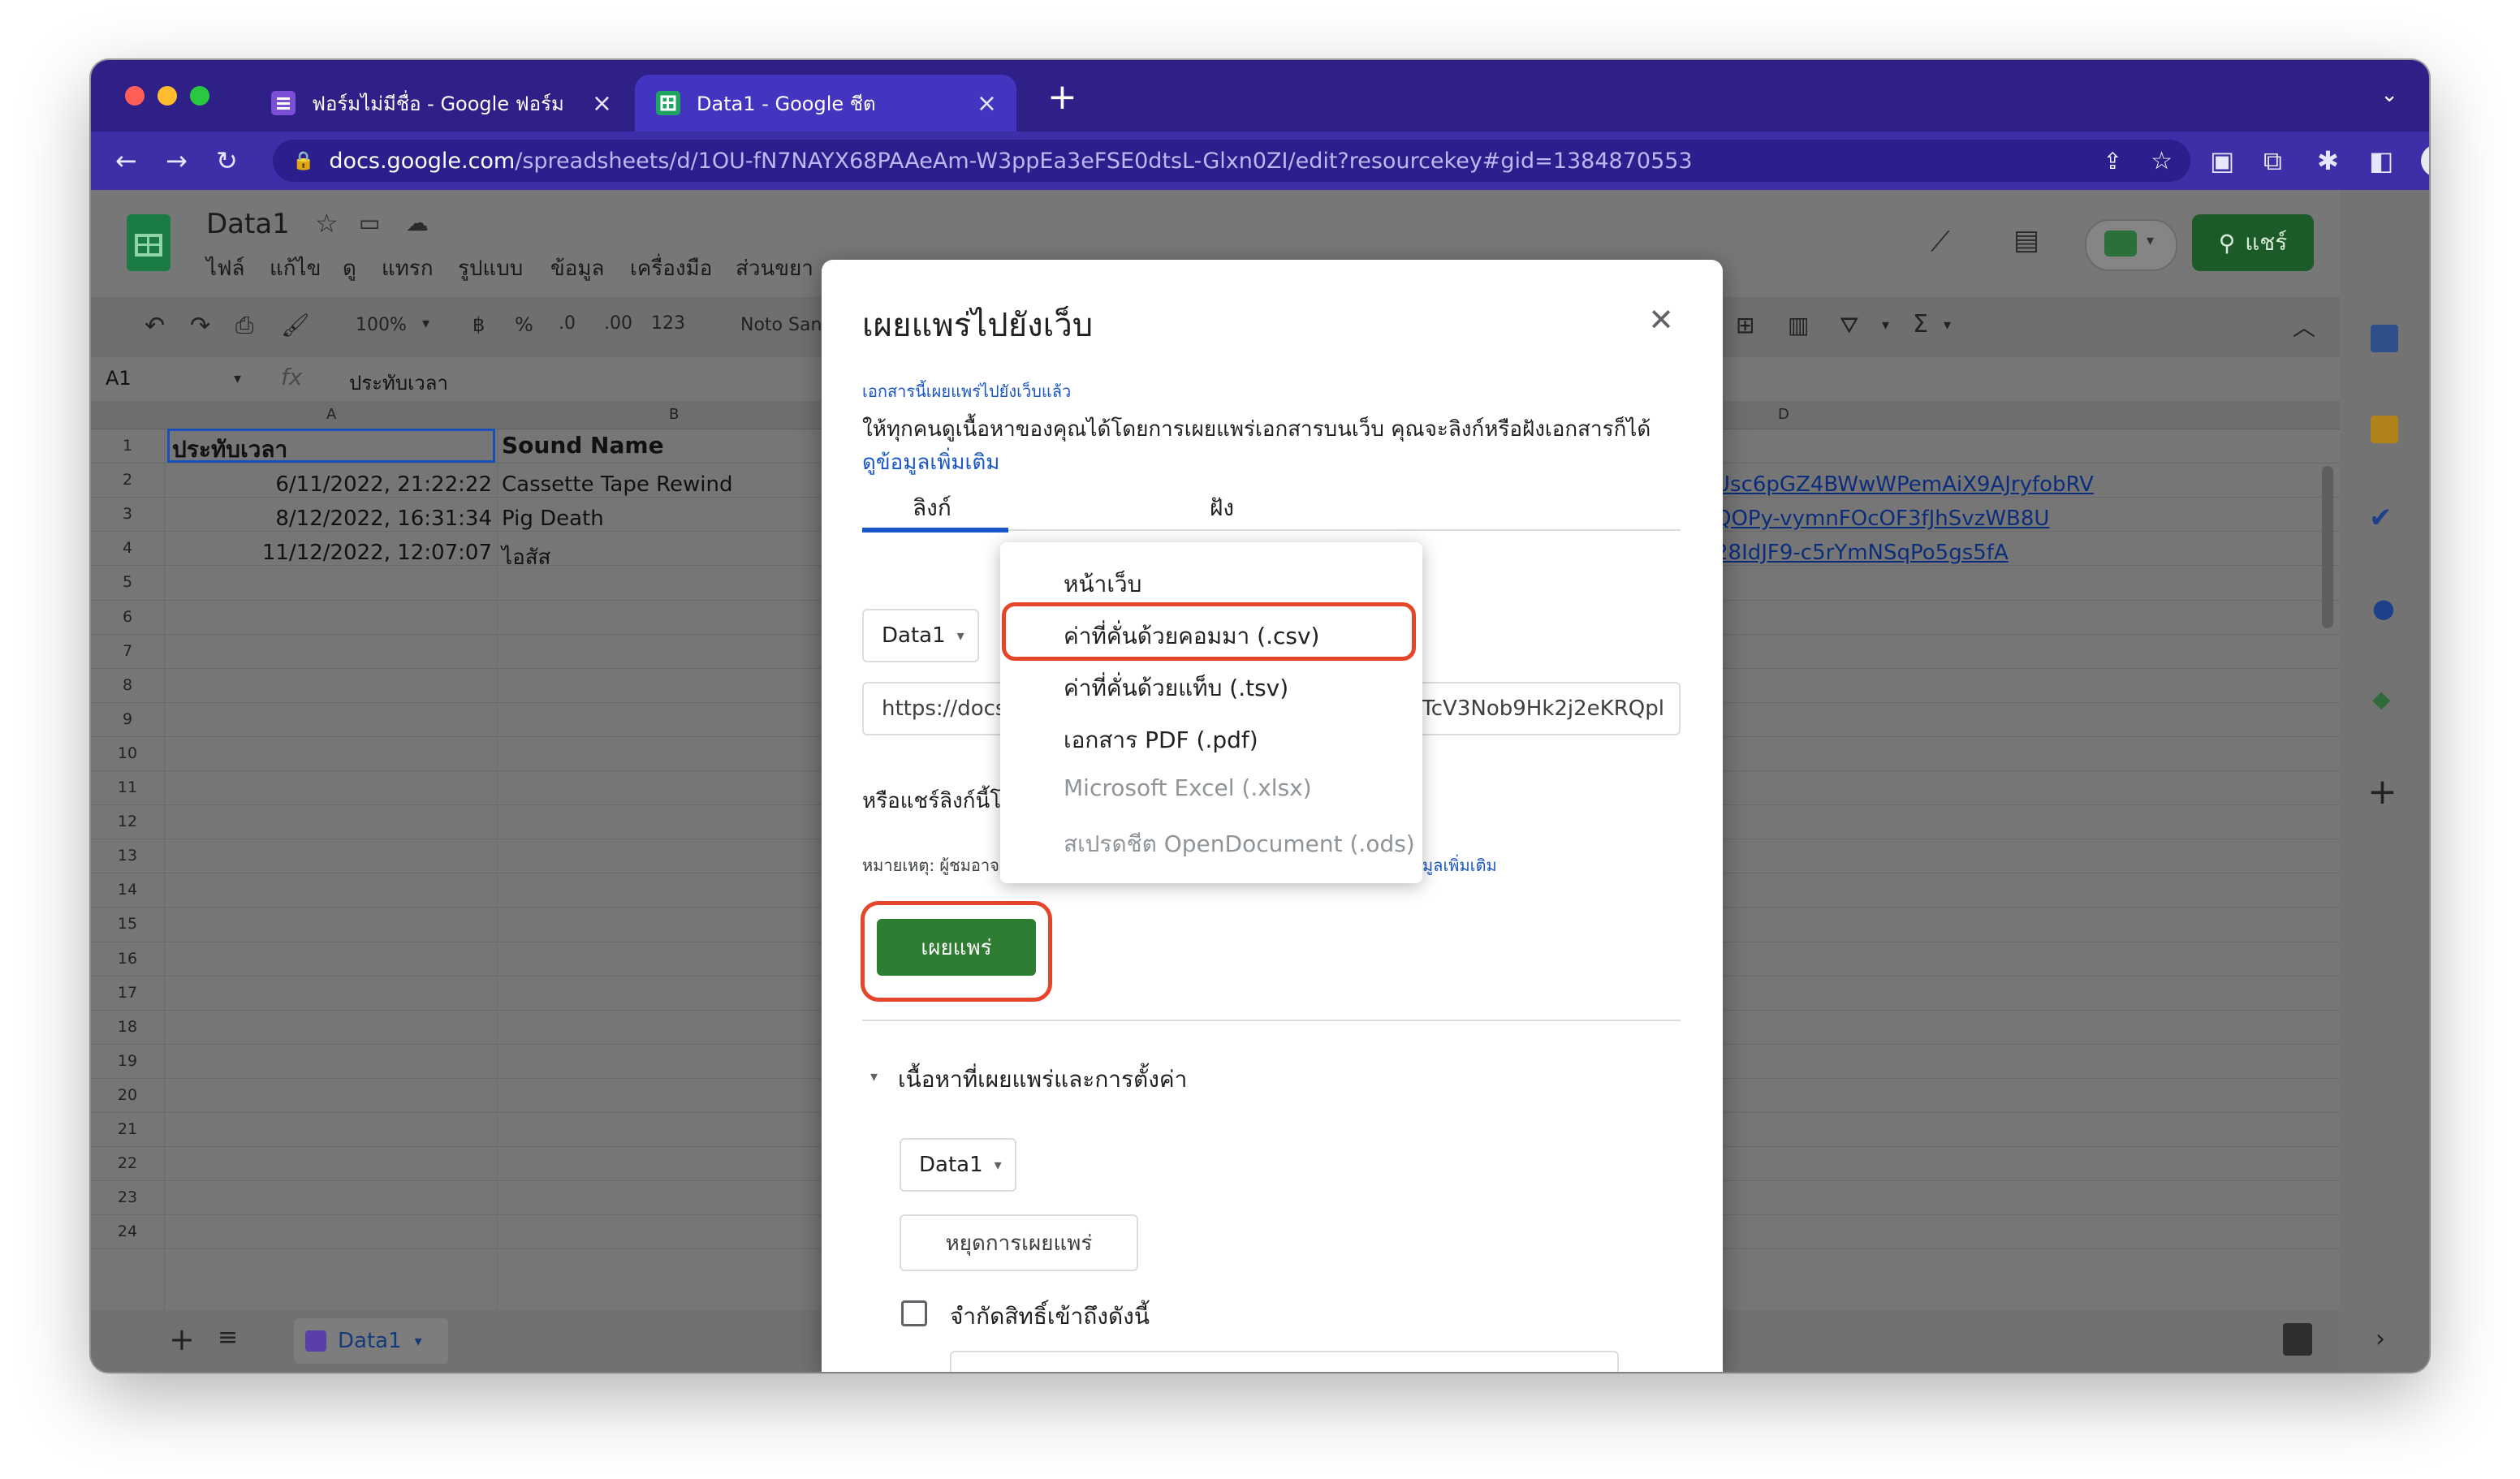 The image size is (2520, 1479). Describe the element at coordinates (526, 557) in the screenshot. I see `cell-b4: ไอสัส` at that location.